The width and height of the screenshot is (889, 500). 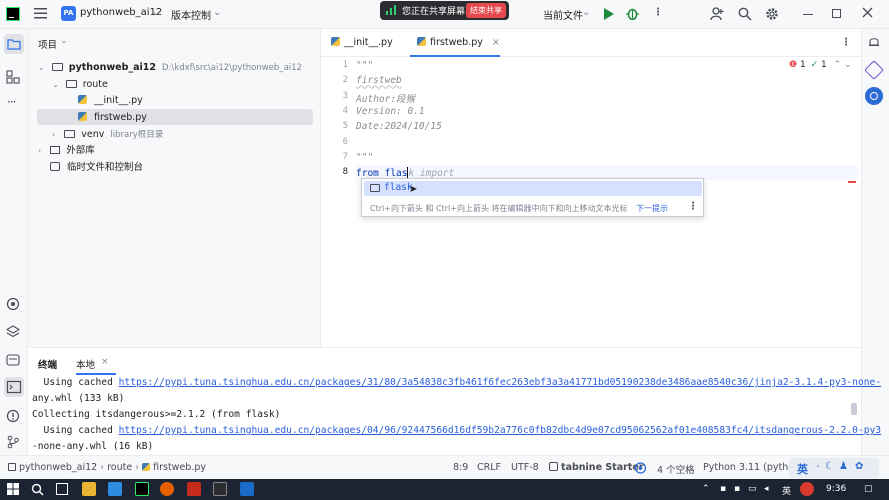 I want to click on python-file-icon, so click(x=335, y=41).